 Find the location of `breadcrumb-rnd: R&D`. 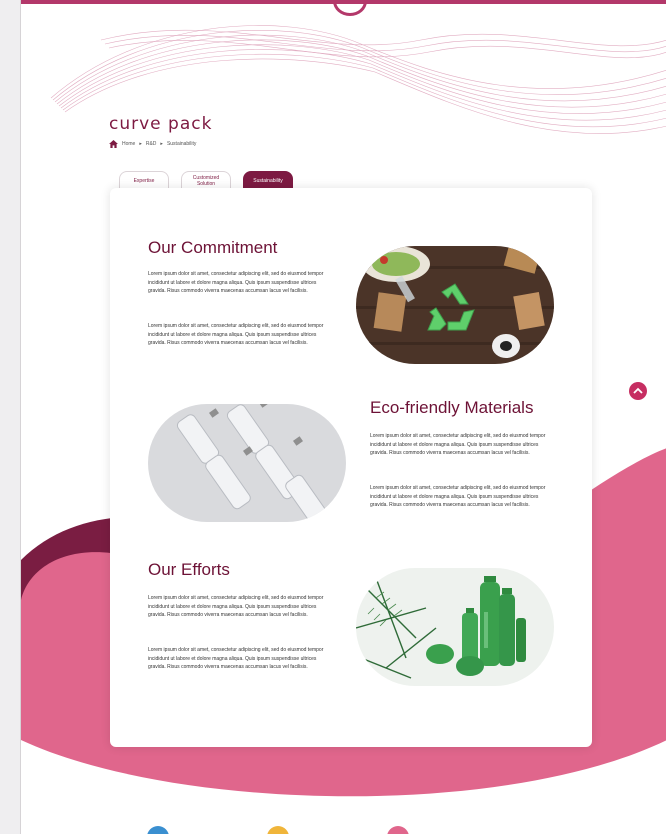

breadcrumb-rnd: R&D is located at coordinates (151, 144).